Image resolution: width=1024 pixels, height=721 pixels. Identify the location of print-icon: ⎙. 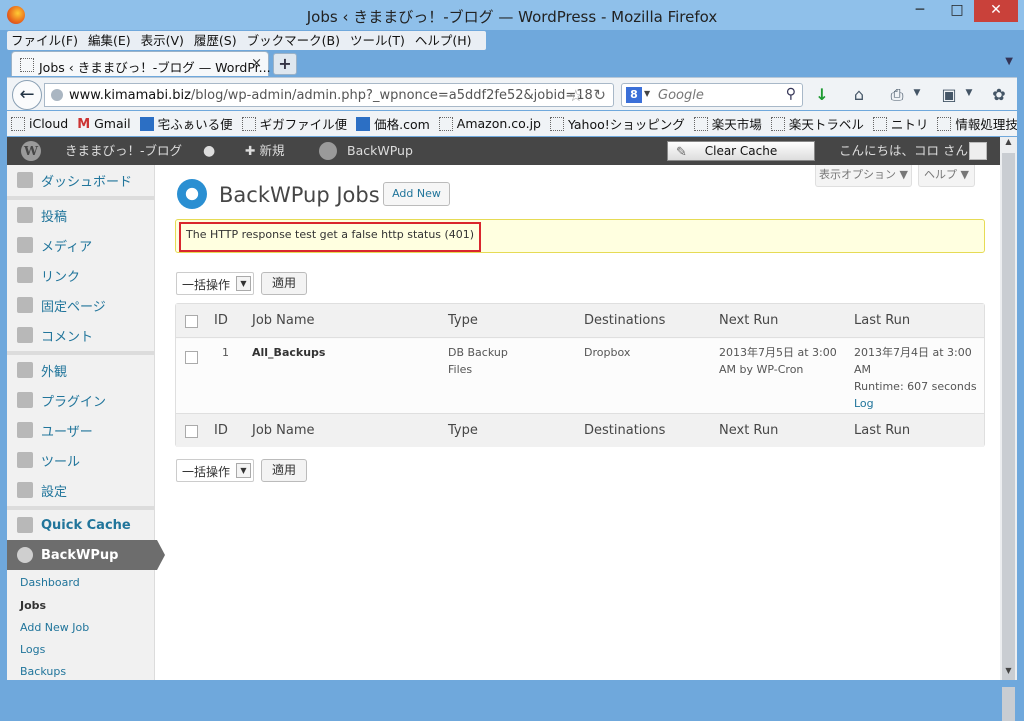
(897, 95).